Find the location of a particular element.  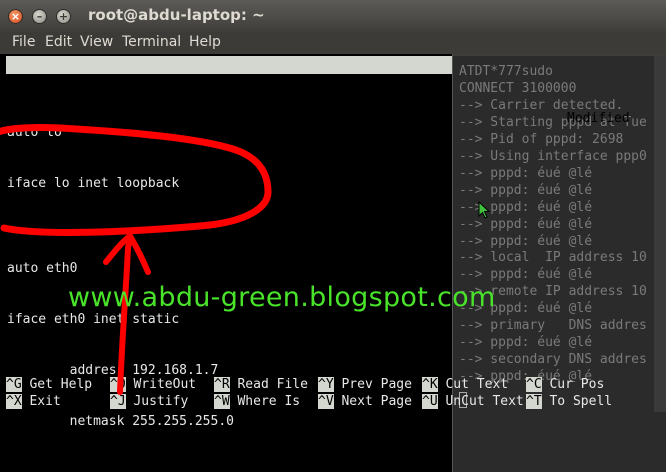

shortcut-key: ^T is located at coordinates (534, 401).